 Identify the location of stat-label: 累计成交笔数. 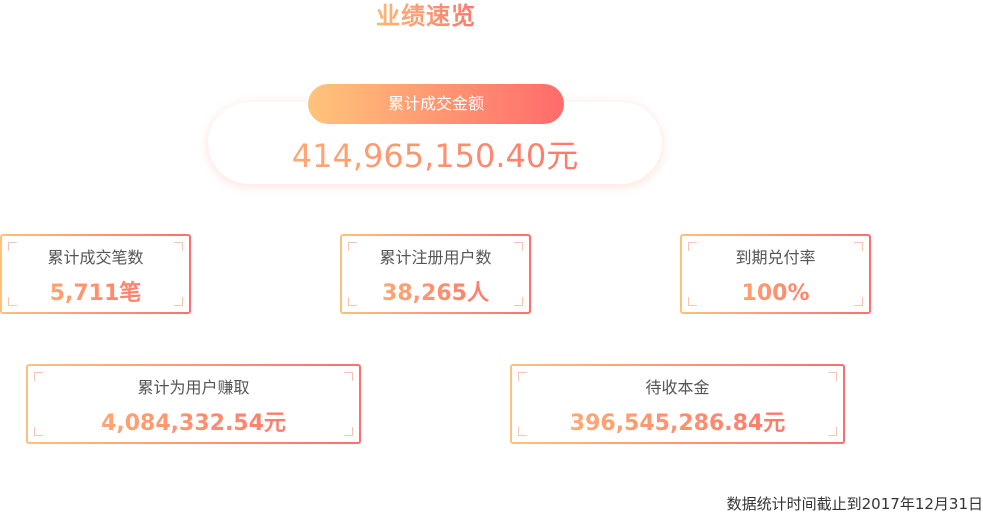
(95, 257).